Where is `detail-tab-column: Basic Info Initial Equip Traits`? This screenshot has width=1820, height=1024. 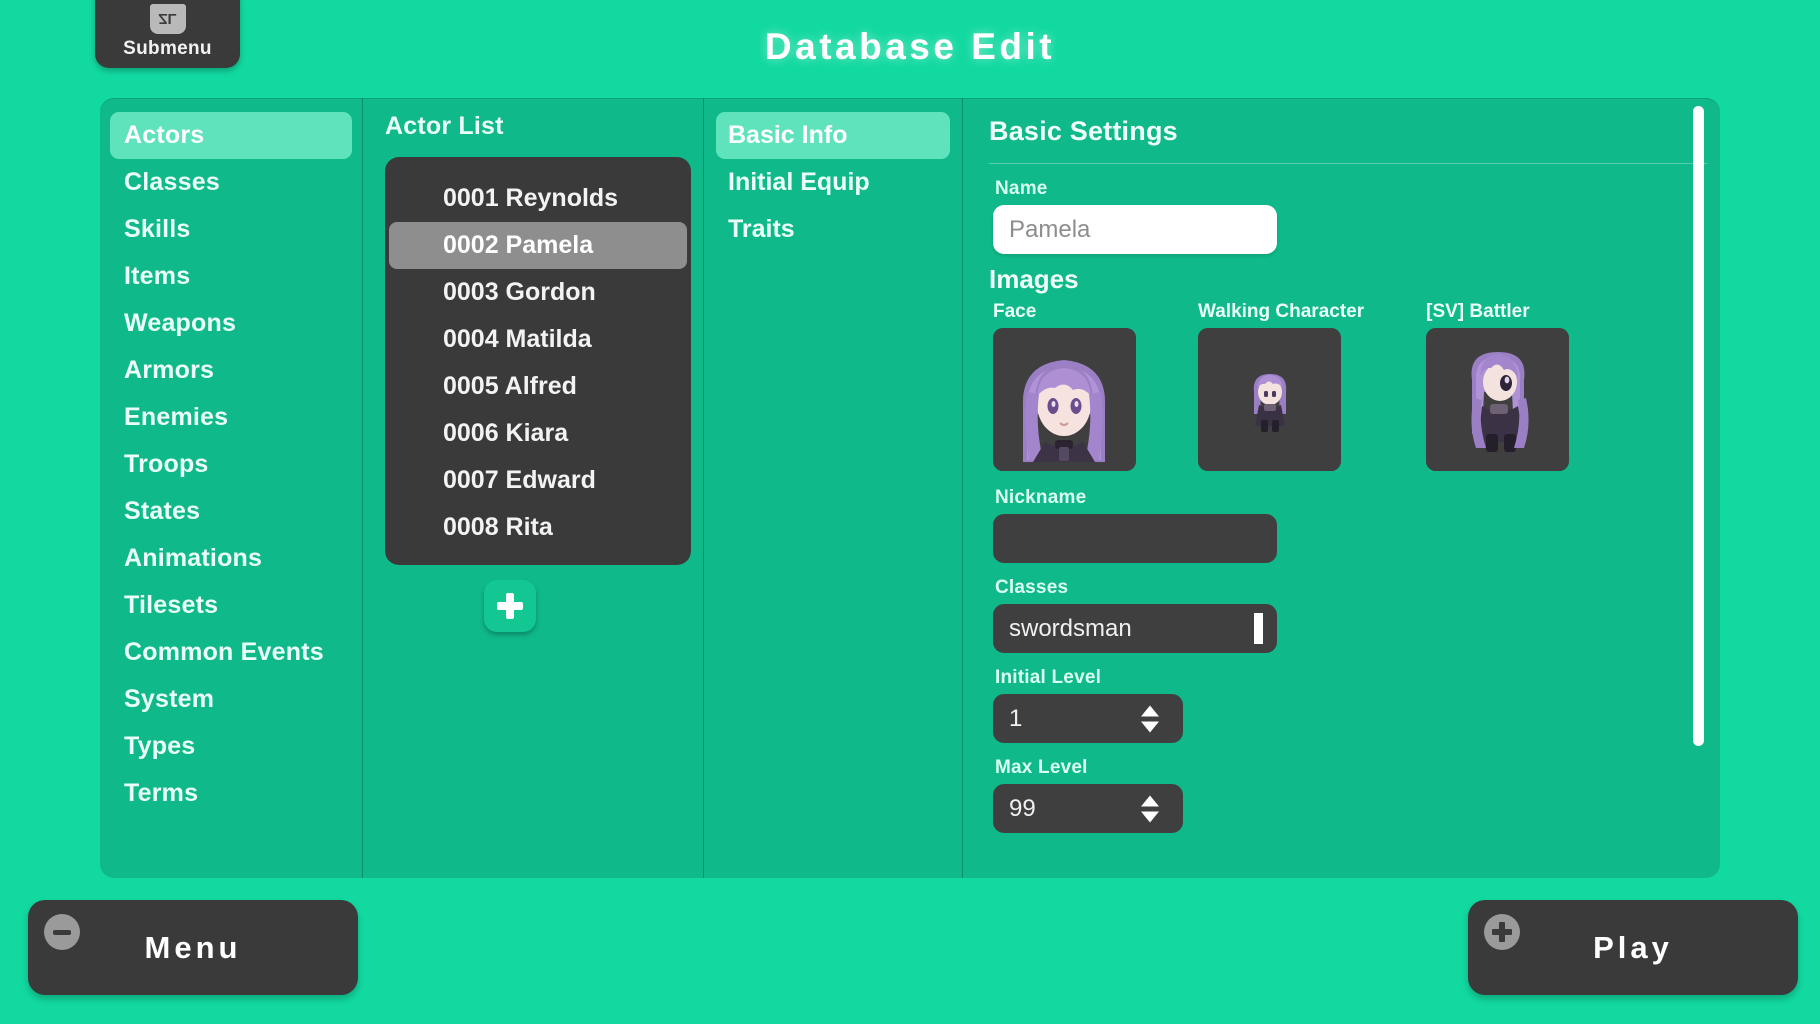
detail-tab-column: Basic Info Initial Equip Traits is located at coordinates (833, 488).